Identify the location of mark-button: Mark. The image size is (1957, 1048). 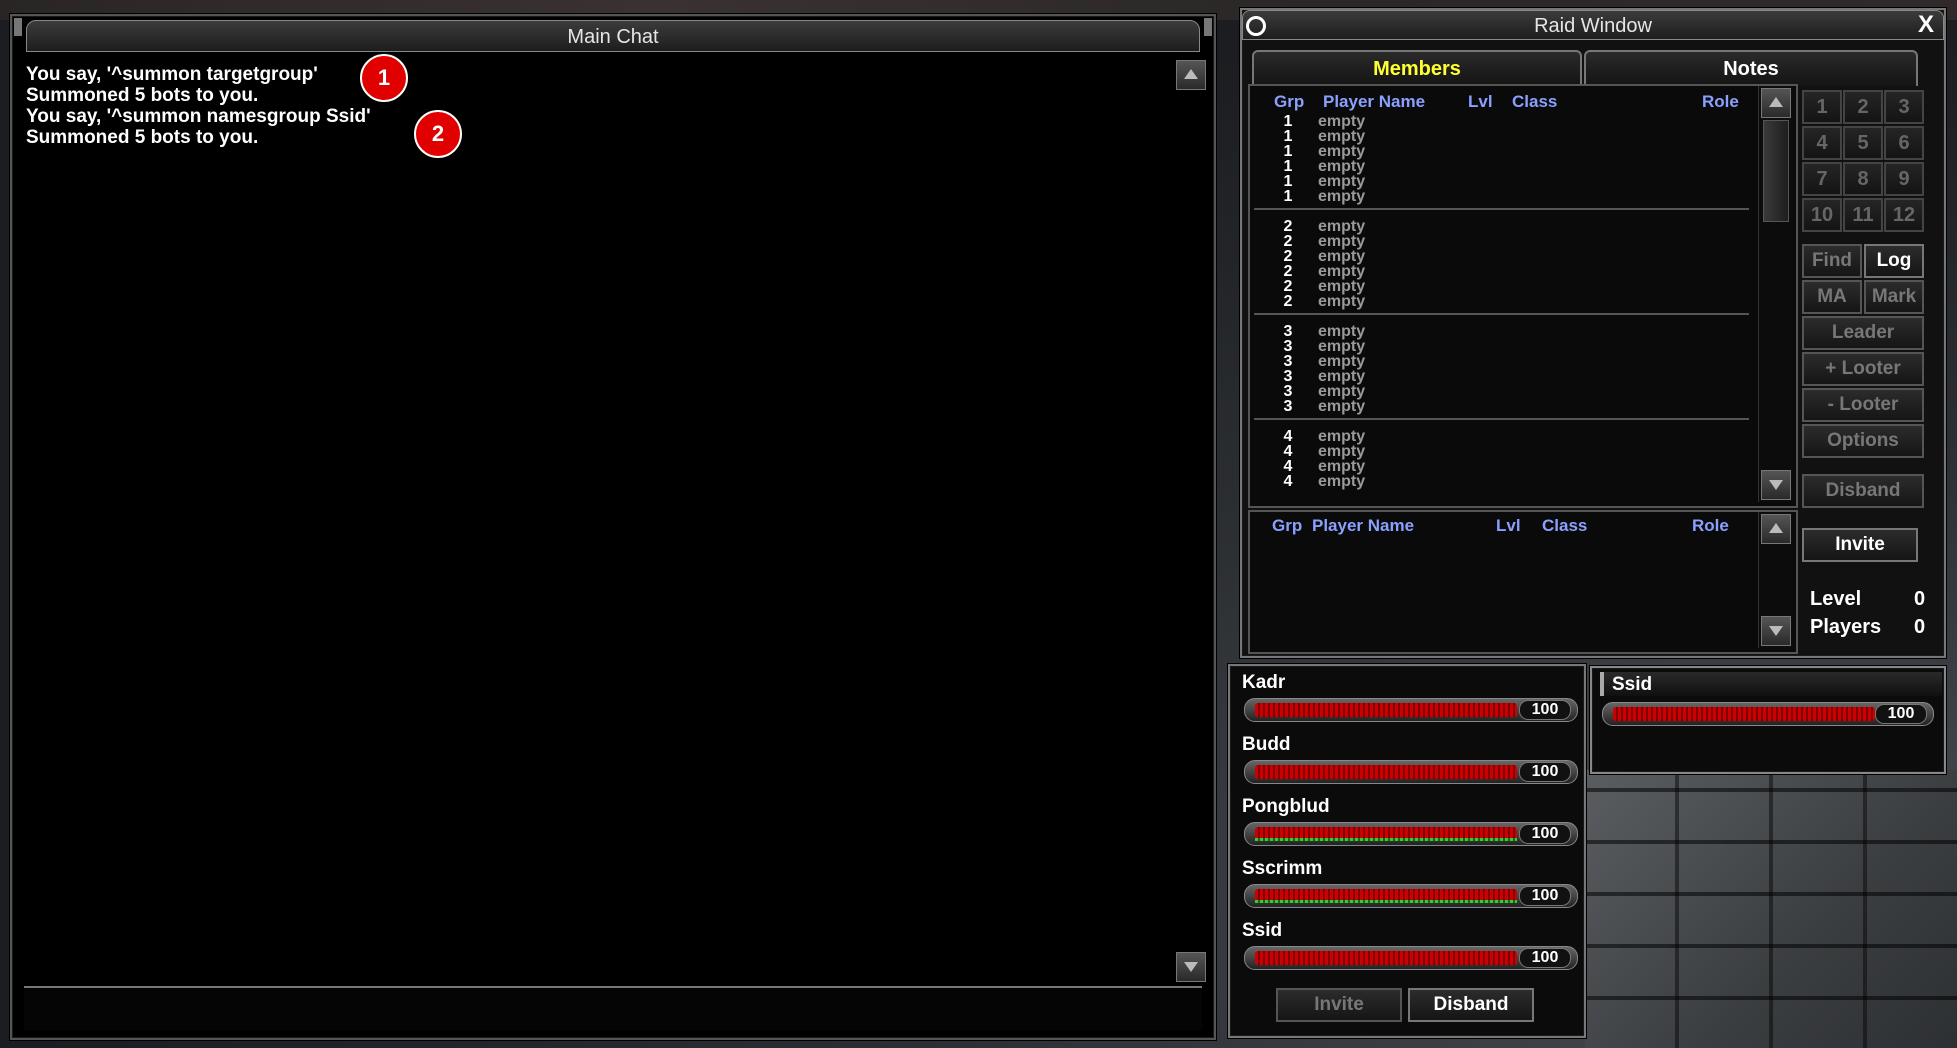
(1894, 297).